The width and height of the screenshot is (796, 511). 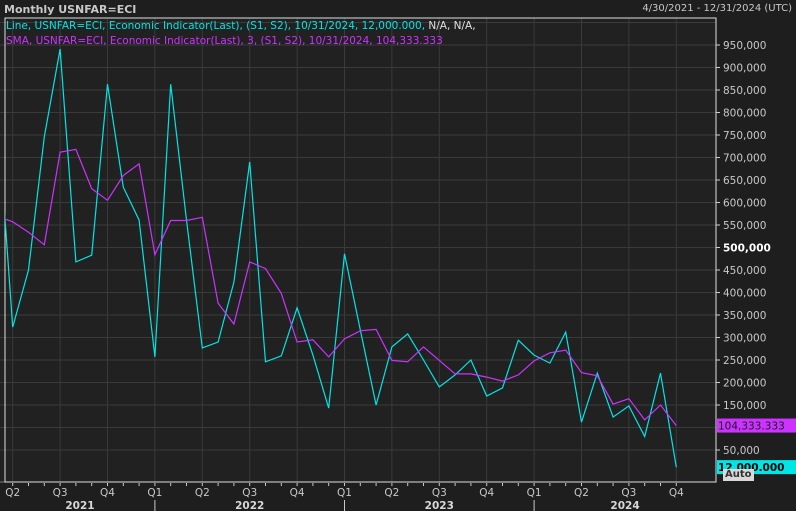 What do you see at coordinates (744, 91) in the screenshot?
I see `y-tick-label: 850,000` at bounding box center [744, 91].